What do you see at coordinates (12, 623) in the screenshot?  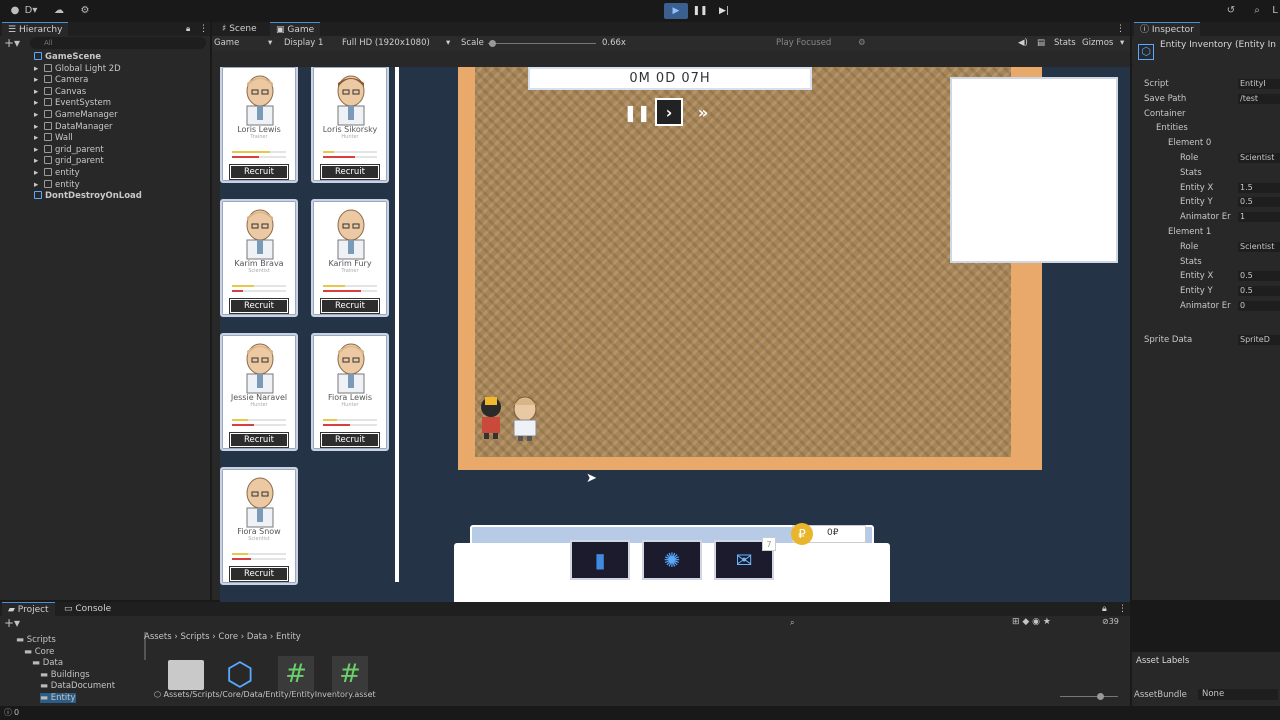 I see `add-asset-icon: +▾` at bounding box center [12, 623].